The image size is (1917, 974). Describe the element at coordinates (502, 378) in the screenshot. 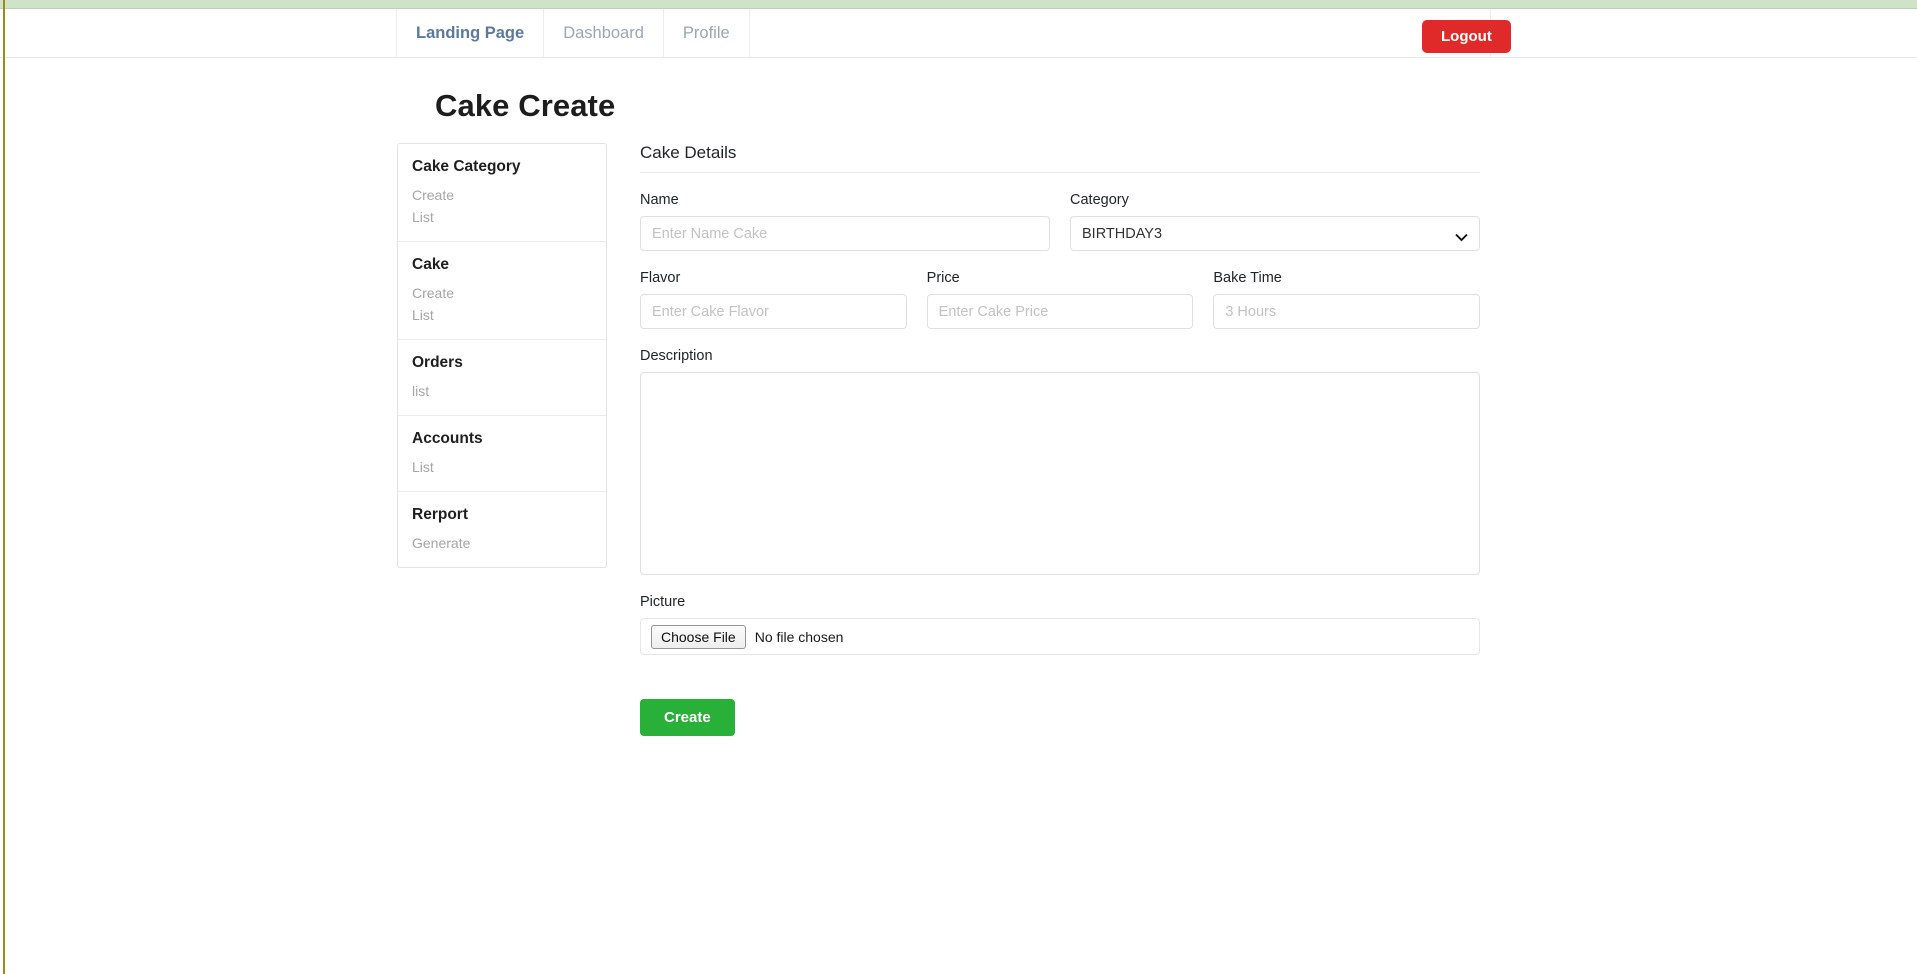

I see `sidebar-section-orders: Orders list` at that location.